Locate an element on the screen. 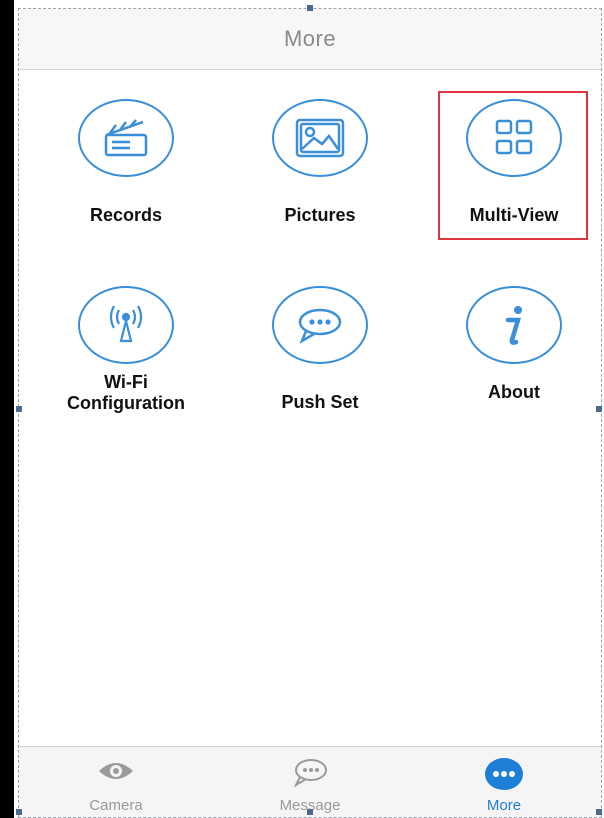  picture-icon is located at coordinates (320, 138).